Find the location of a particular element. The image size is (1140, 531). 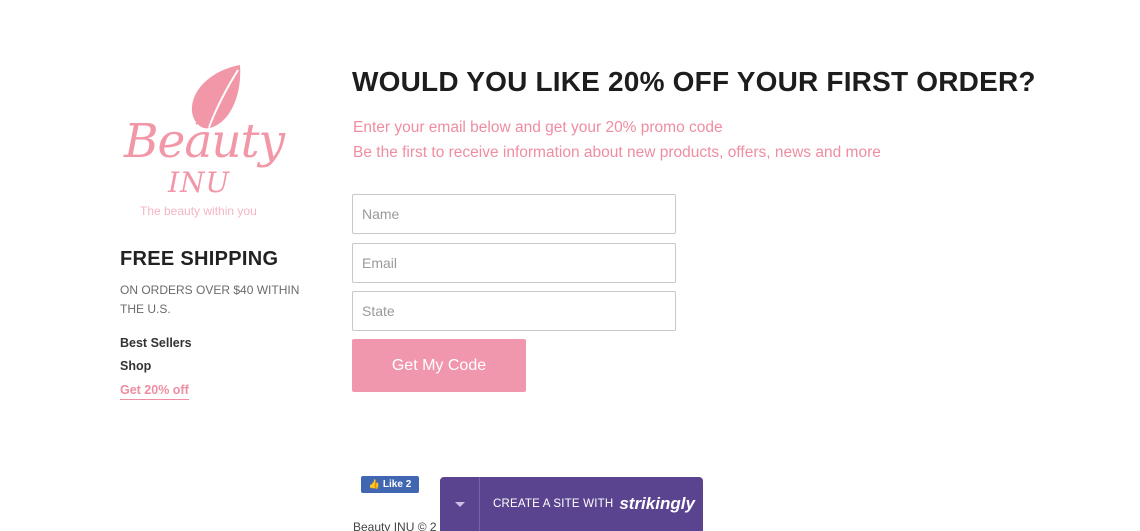

logo-wordmark-sub: INU is located at coordinates (199, 182).